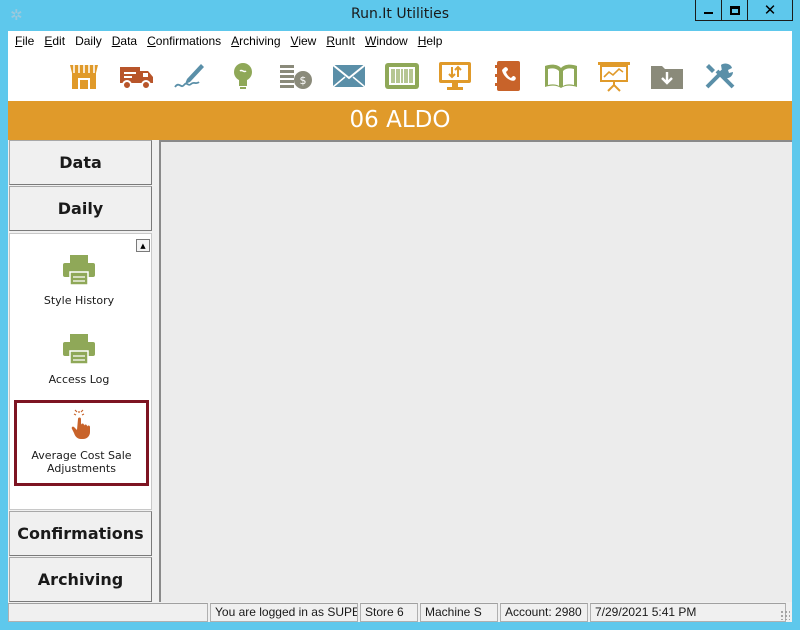 The width and height of the screenshot is (800, 630). I want to click on menu-daily: Daily, so click(88, 41).